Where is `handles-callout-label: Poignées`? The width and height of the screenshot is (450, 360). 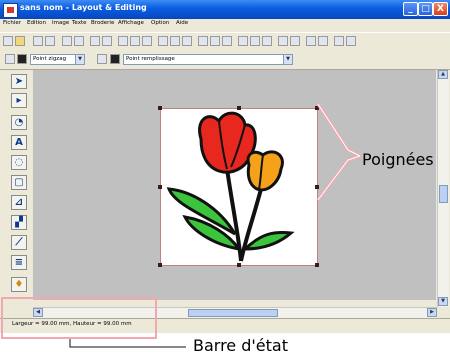 handles-callout-label: Poignées is located at coordinates (398, 159).